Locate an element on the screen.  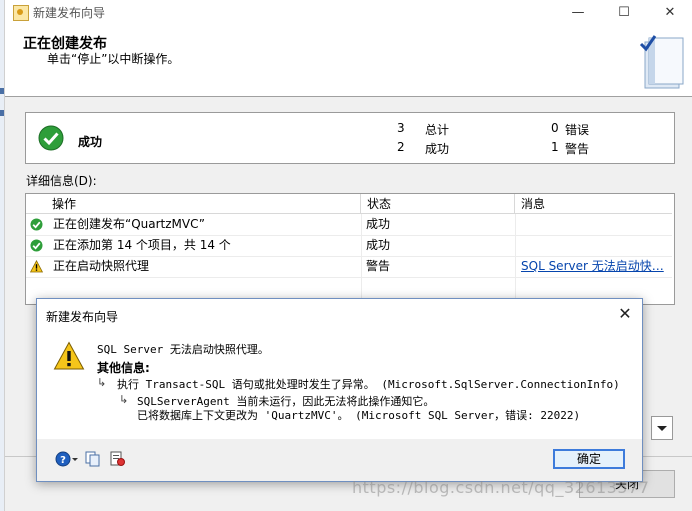
warning-label: 警告 is located at coordinates (577, 149).